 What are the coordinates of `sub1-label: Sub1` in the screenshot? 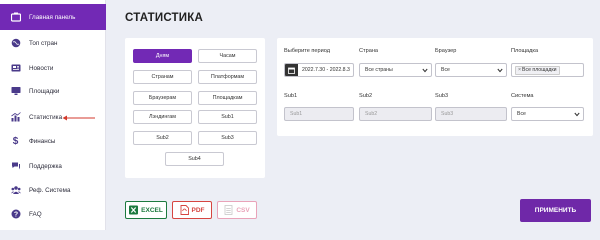 It's located at (291, 96).